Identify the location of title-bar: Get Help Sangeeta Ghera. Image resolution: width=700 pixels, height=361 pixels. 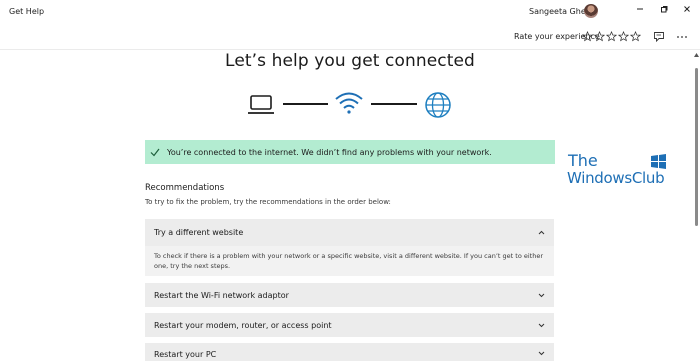
(350, 14).